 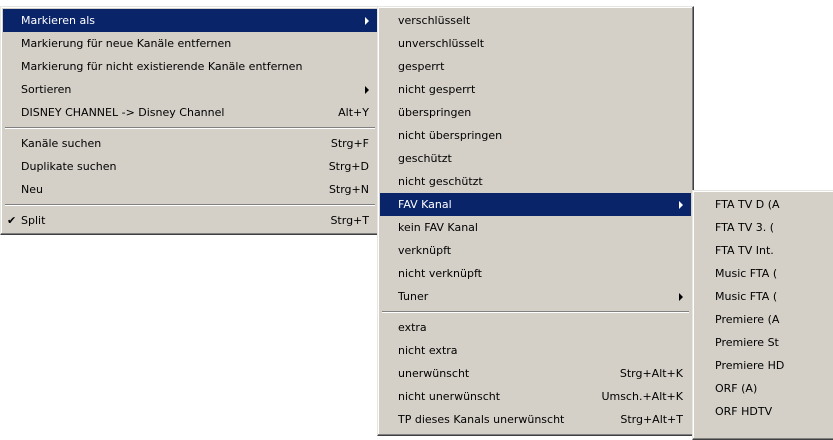 I want to click on menu-item-split: ✔ Split Strg+T, so click(x=190, y=220).